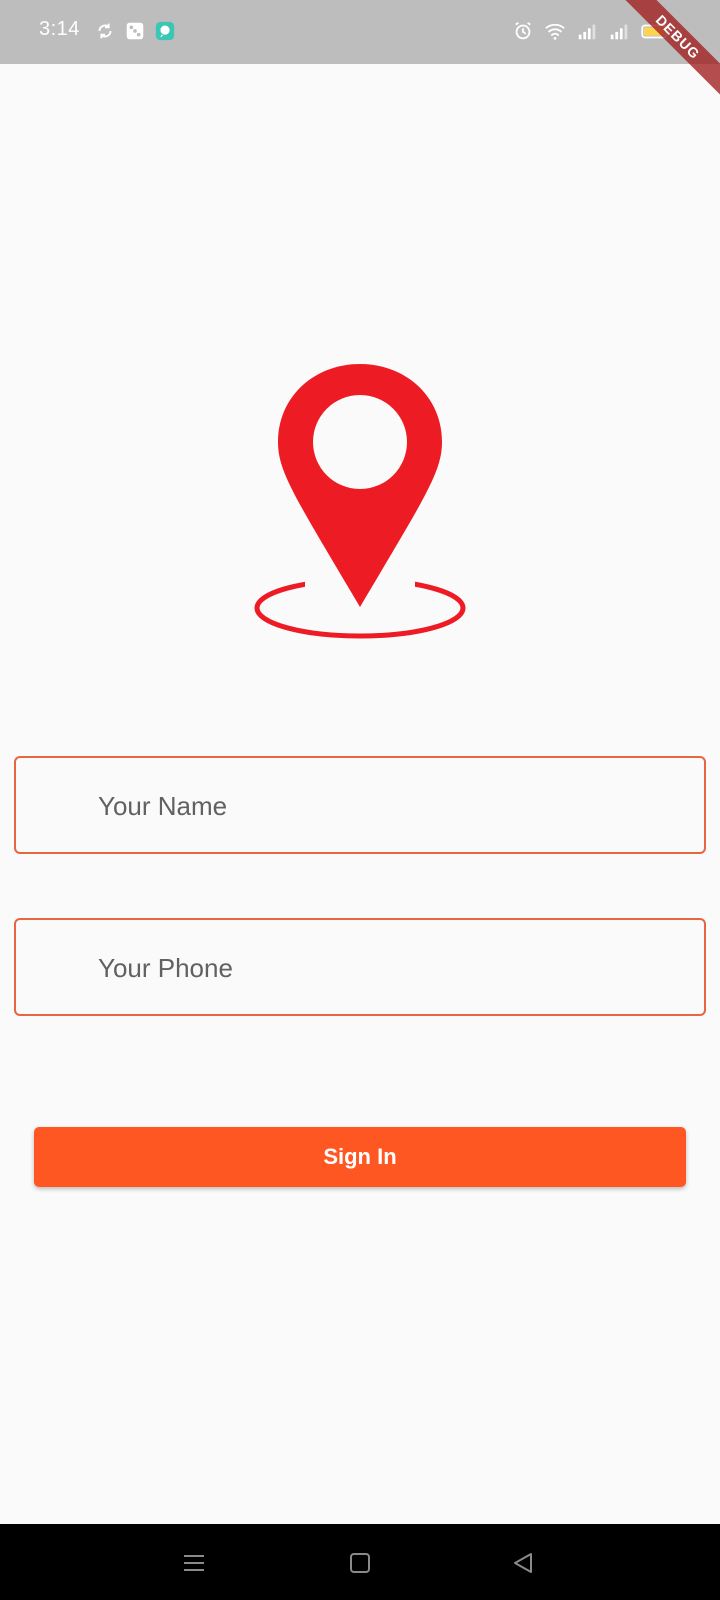 The image size is (720, 1600). Describe the element at coordinates (360, 1157) in the screenshot. I see `sign-in-button: Sign In` at that location.